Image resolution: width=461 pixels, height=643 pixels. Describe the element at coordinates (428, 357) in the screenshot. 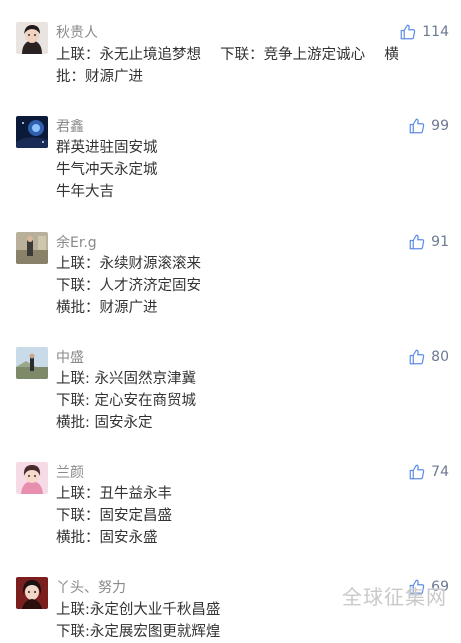

I see `like-button: 80` at that location.